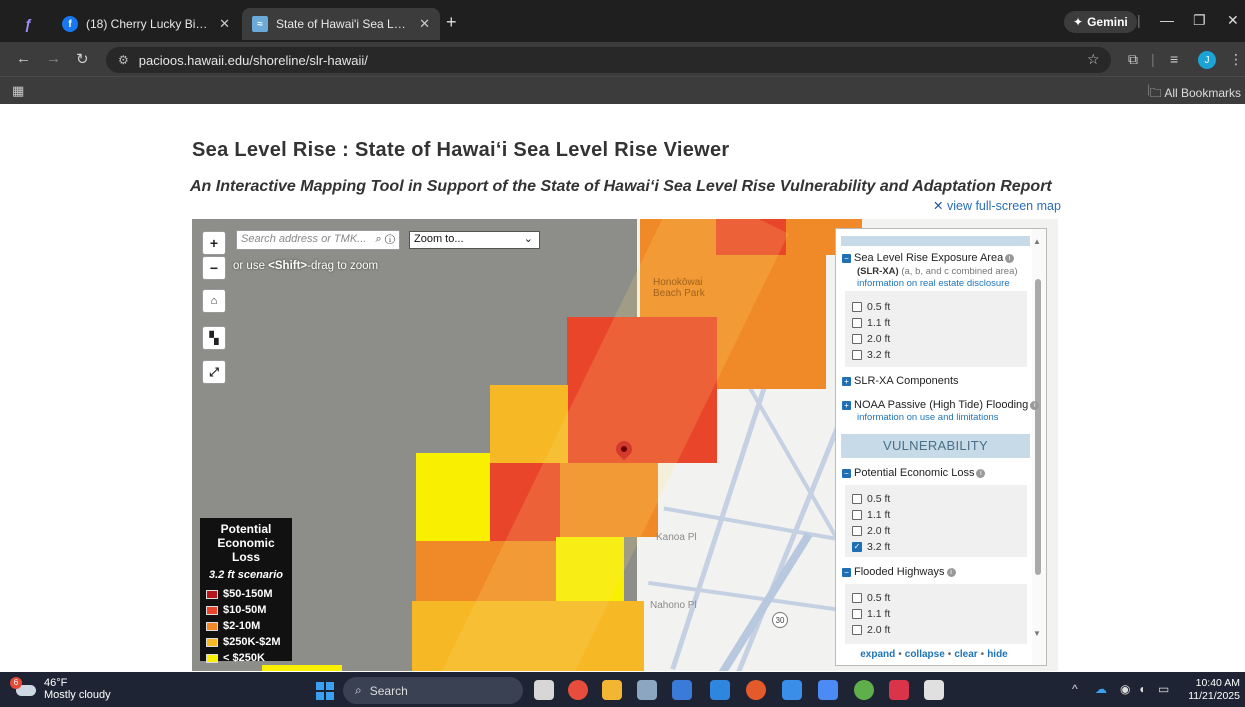 This screenshot has width=1245, height=707. What do you see at coordinates (214, 372) in the screenshot?
I see `fullscreen-button: ⤢` at bounding box center [214, 372].